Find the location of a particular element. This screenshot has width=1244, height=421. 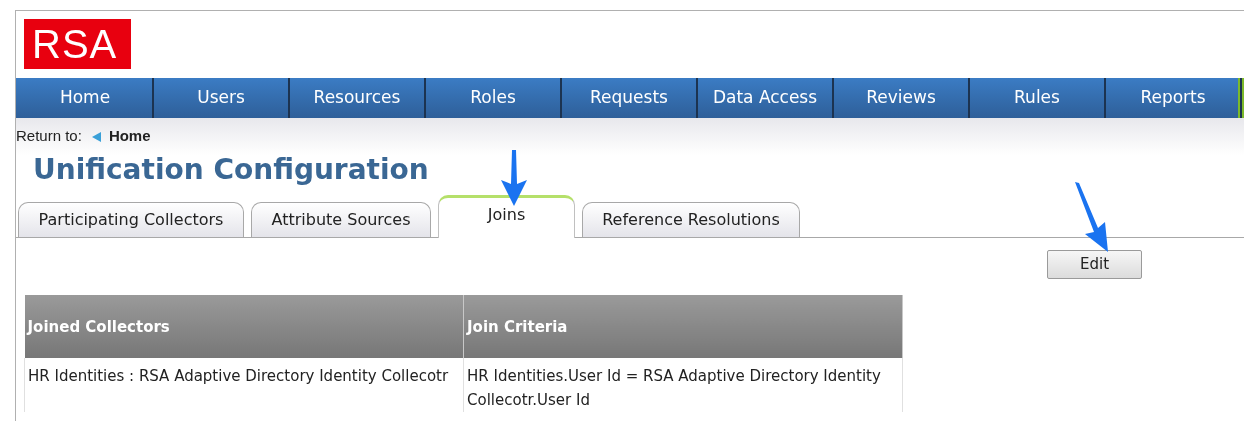

tab: Participating Collectors is located at coordinates (131, 219).